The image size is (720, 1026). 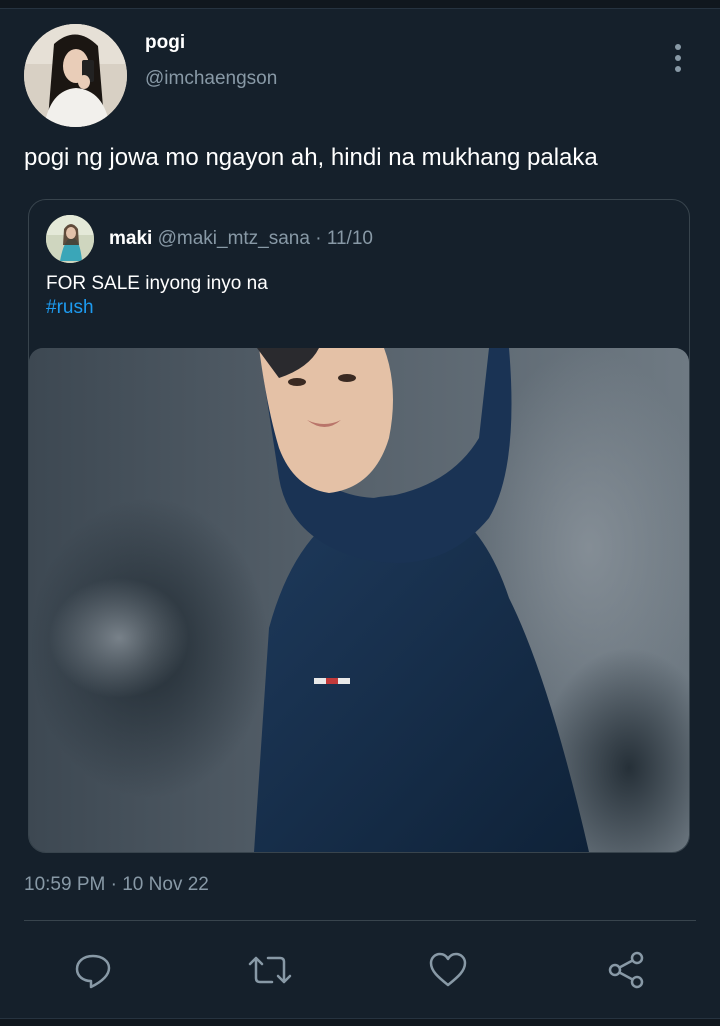 I want to click on quoted-author-handle: @maki_mtz_sana, so click(x=233, y=238).